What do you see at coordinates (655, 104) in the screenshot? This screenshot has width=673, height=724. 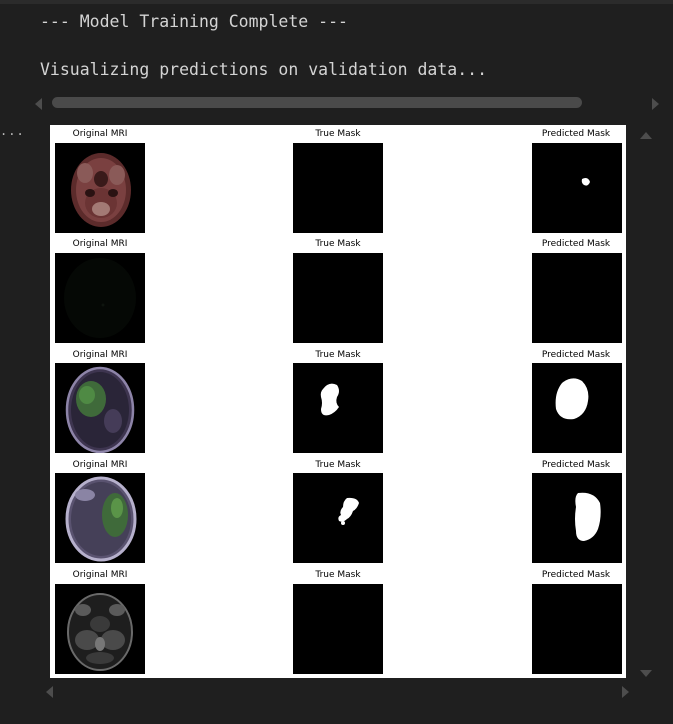 I see `scroll-right-icon` at bounding box center [655, 104].